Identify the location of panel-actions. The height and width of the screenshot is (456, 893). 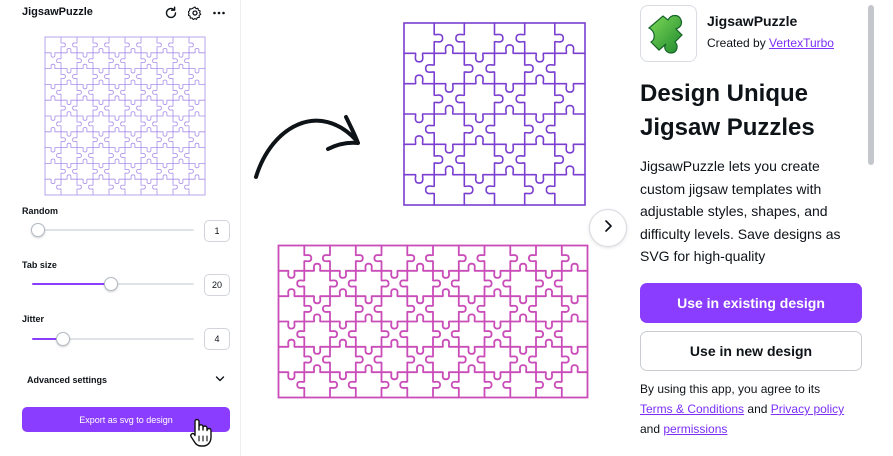
(195, 13).